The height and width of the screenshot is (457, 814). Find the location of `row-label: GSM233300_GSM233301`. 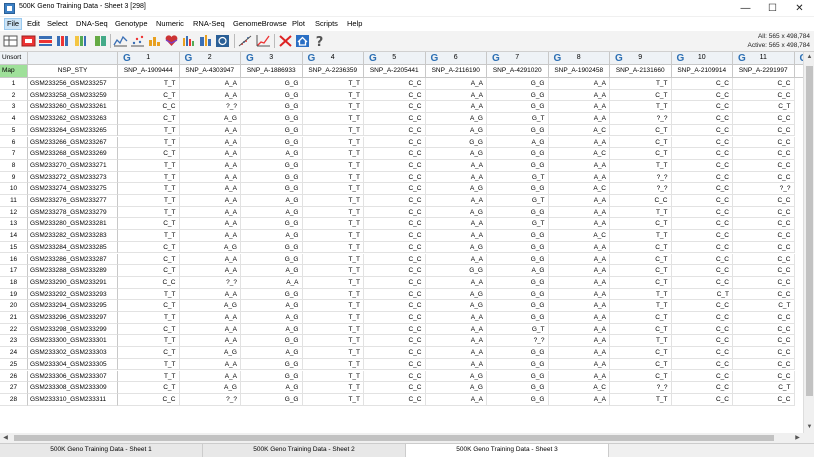

row-label: GSM233300_GSM233301 is located at coordinates (73, 341).